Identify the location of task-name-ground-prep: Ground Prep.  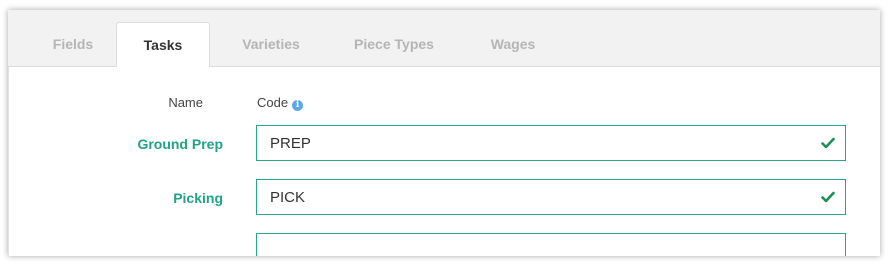
(180, 144).